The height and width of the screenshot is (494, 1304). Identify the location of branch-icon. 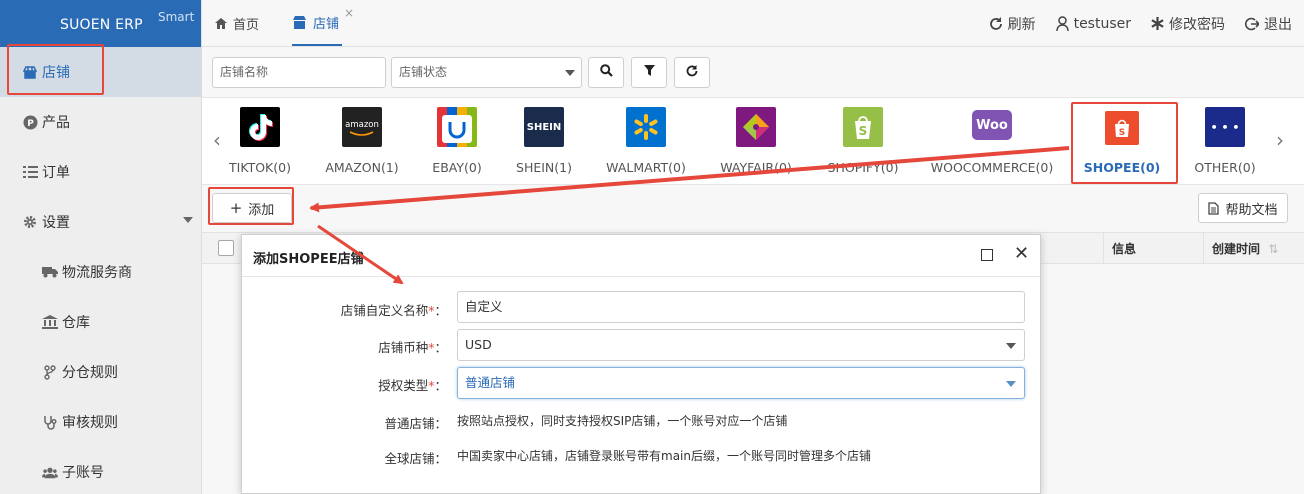
(50, 372).